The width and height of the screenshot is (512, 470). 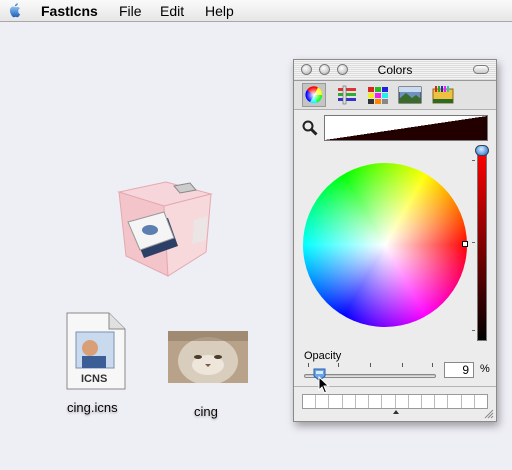 What do you see at coordinates (385, 245) in the screenshot?
I see `color-wheel` at bounding box center [385, 245].